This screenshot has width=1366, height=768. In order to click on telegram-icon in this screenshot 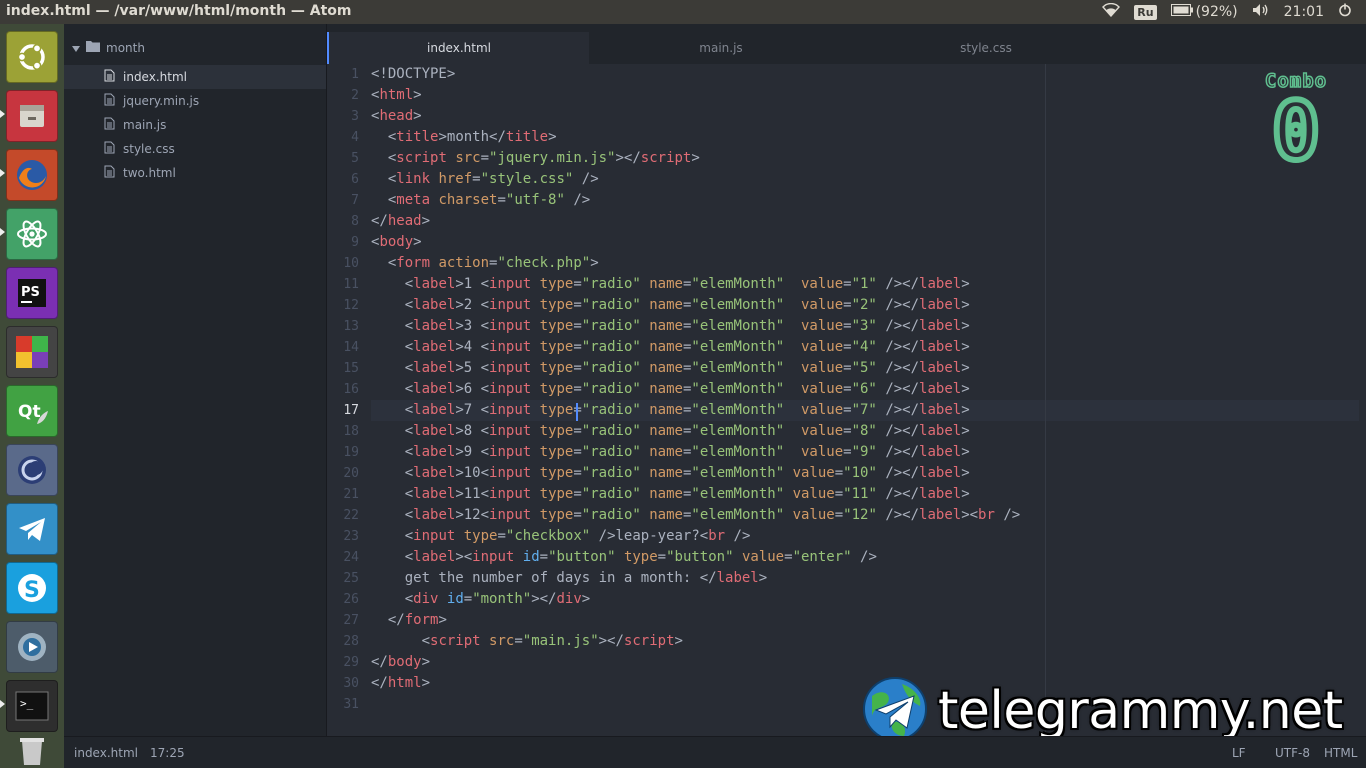, I will do `click(32, 529)`.